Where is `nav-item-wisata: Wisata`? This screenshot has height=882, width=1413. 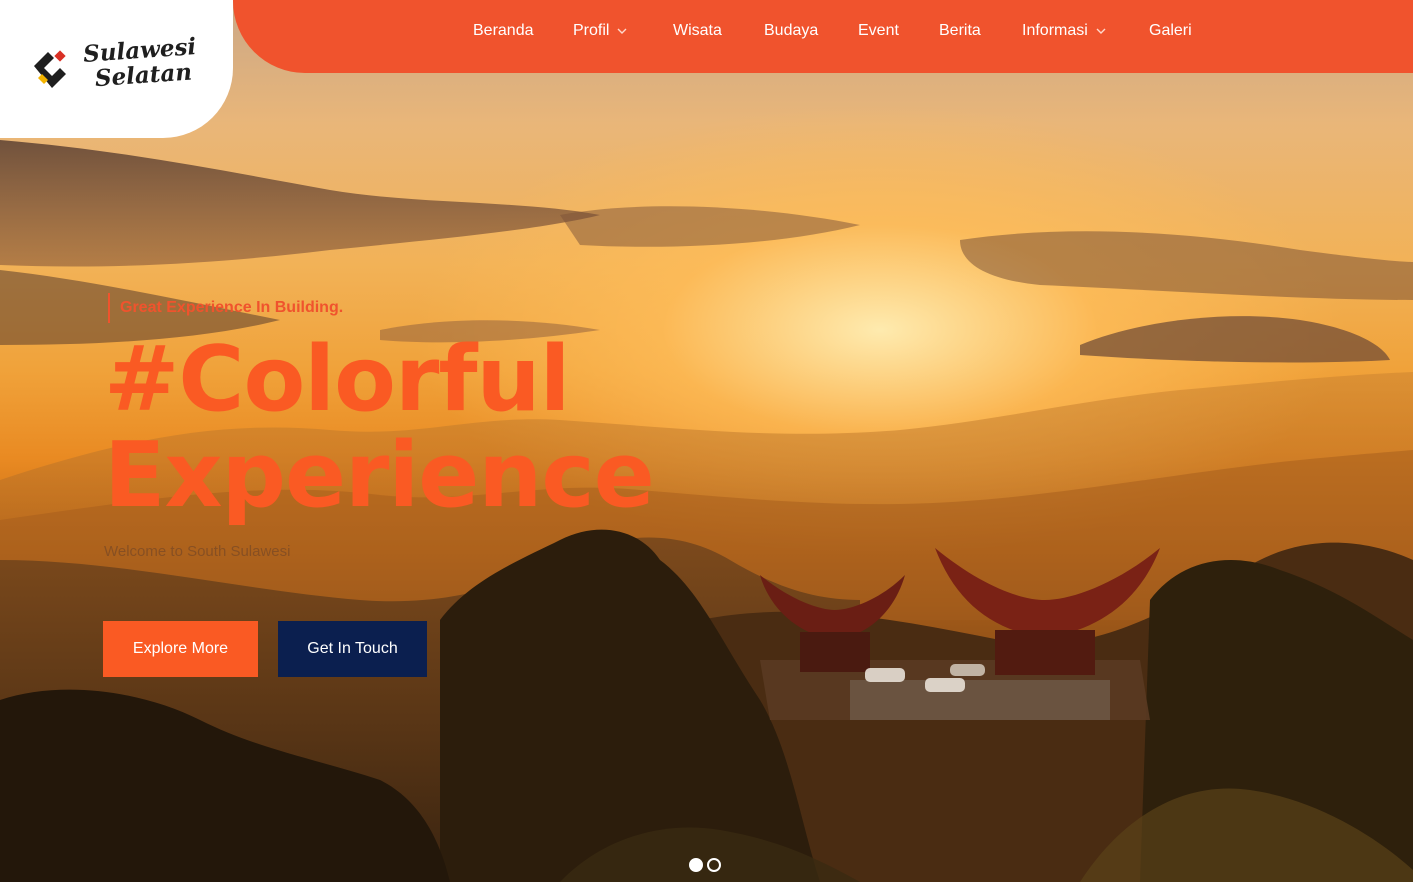 nav-item-wisata: Wisata is located at coordinates (697, 31).